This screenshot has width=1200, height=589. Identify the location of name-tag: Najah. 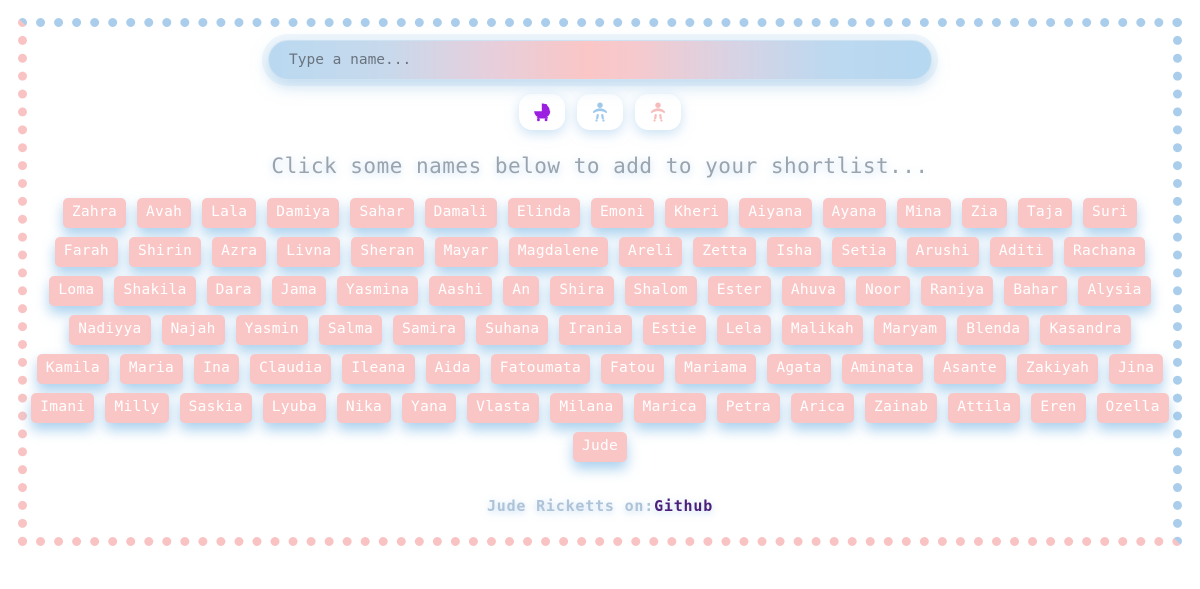
(193, 330).